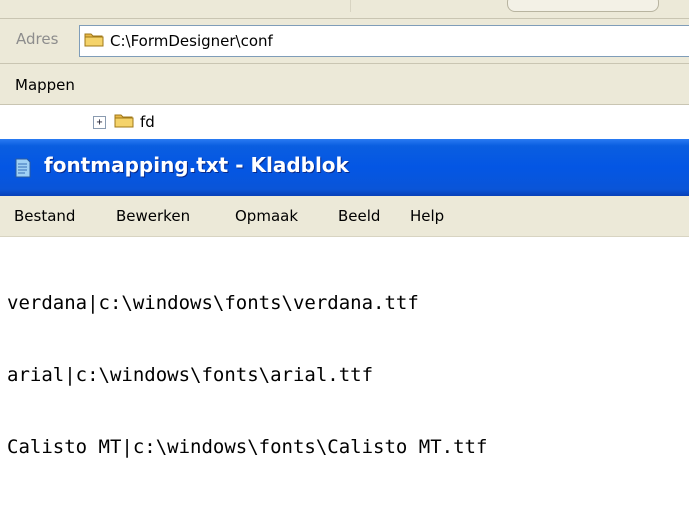 The height and width of the screenshot is (507, 689). Describe the element at coordinates (153, 216) in the screenshot. I see `menu-edit: Bewerken` at that location.